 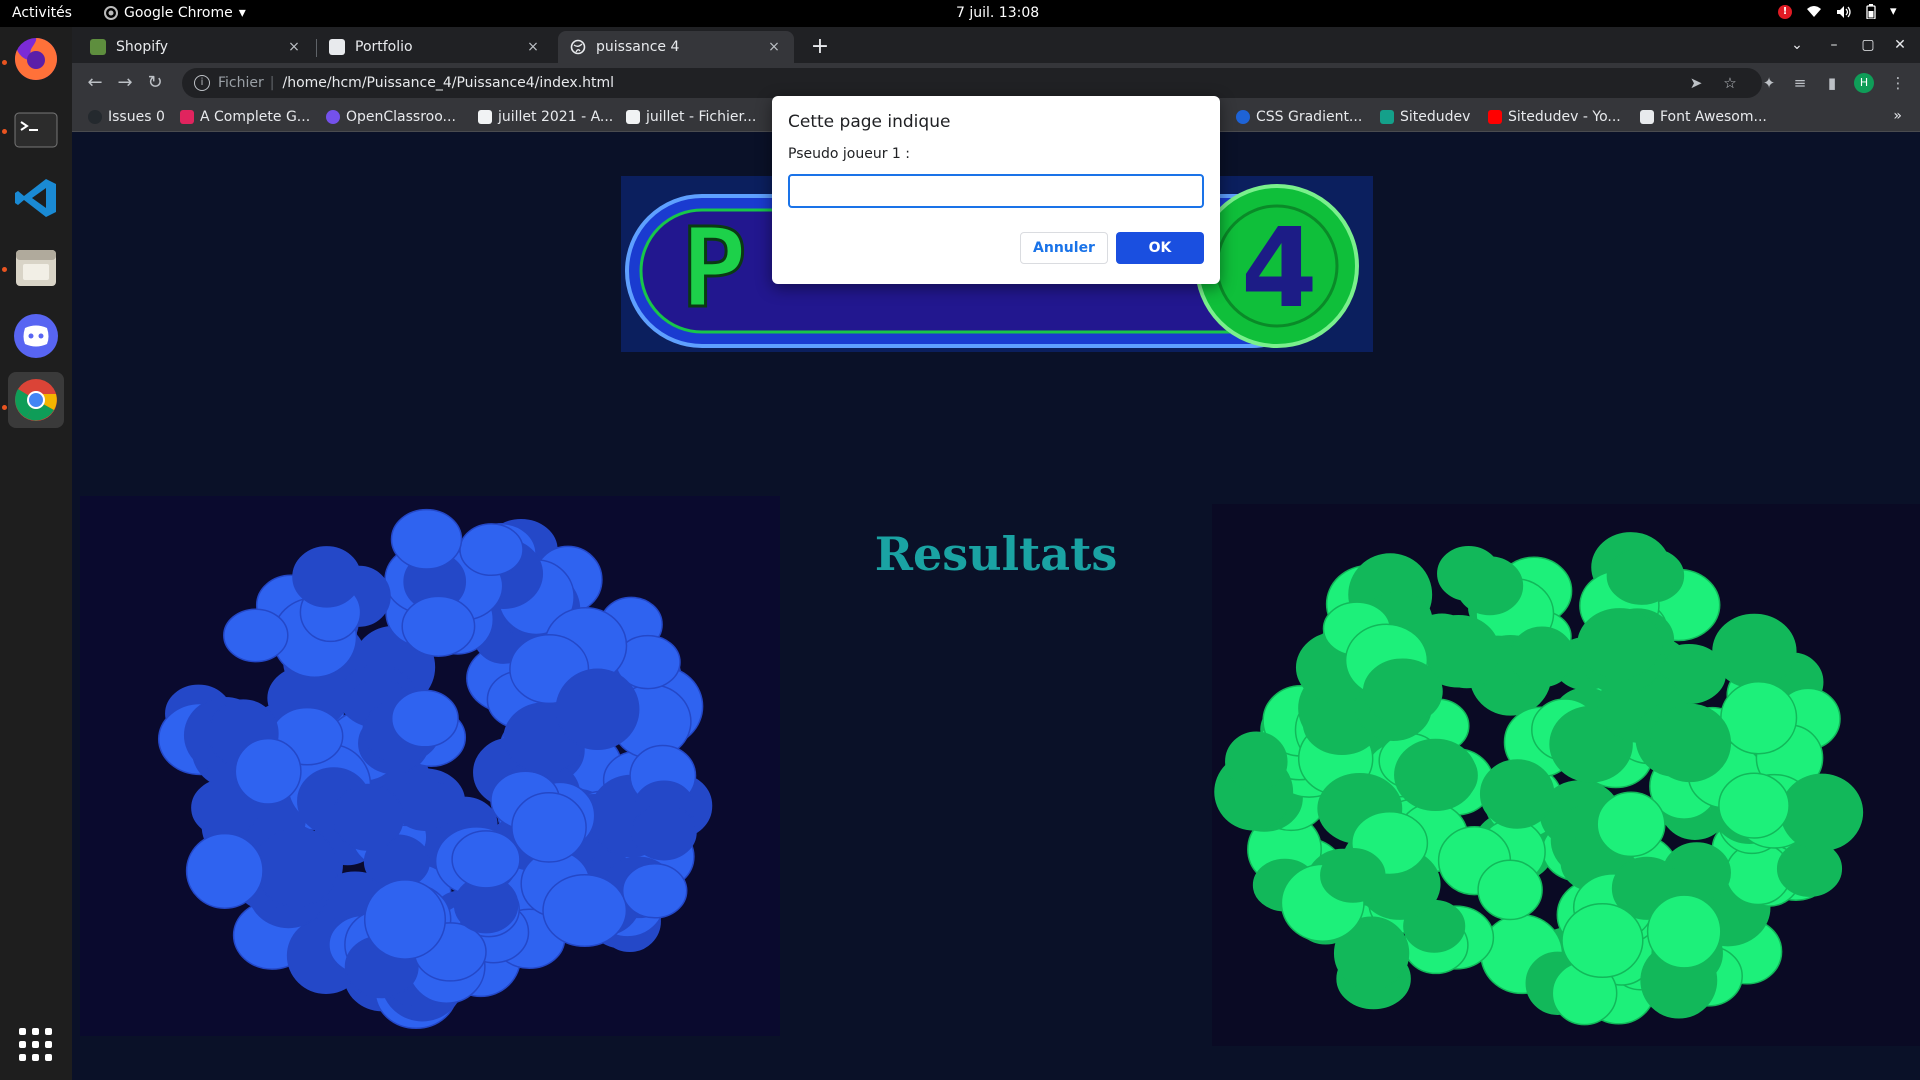 I want to click on clock: 7 juil. 13:08, so click(x=997, y=13).